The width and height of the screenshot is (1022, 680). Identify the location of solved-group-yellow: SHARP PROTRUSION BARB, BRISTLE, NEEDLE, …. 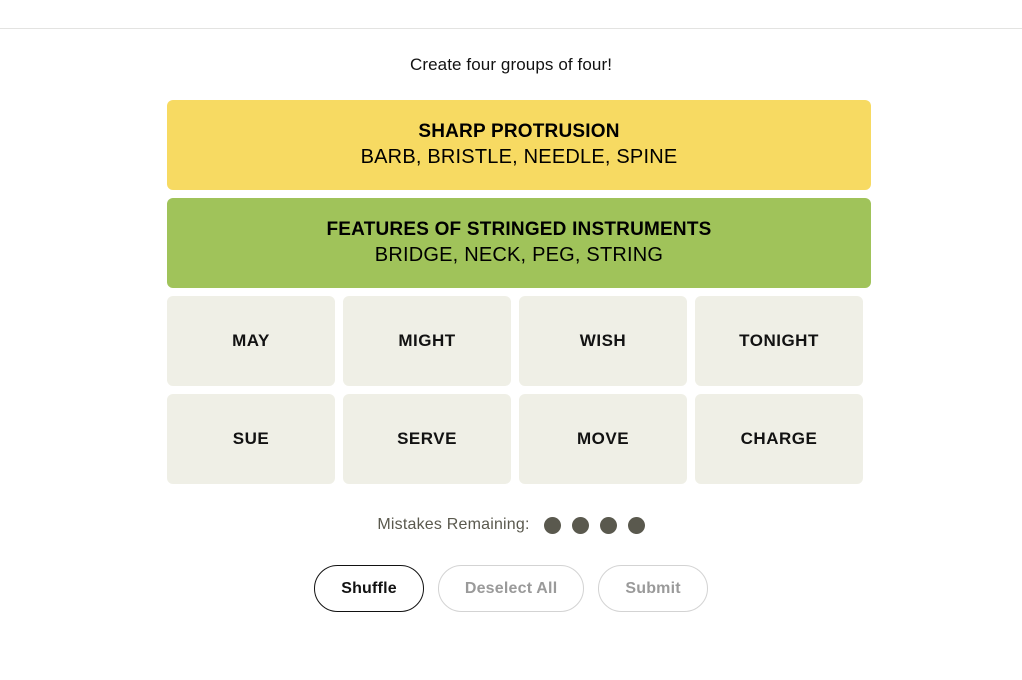
(519, 145).